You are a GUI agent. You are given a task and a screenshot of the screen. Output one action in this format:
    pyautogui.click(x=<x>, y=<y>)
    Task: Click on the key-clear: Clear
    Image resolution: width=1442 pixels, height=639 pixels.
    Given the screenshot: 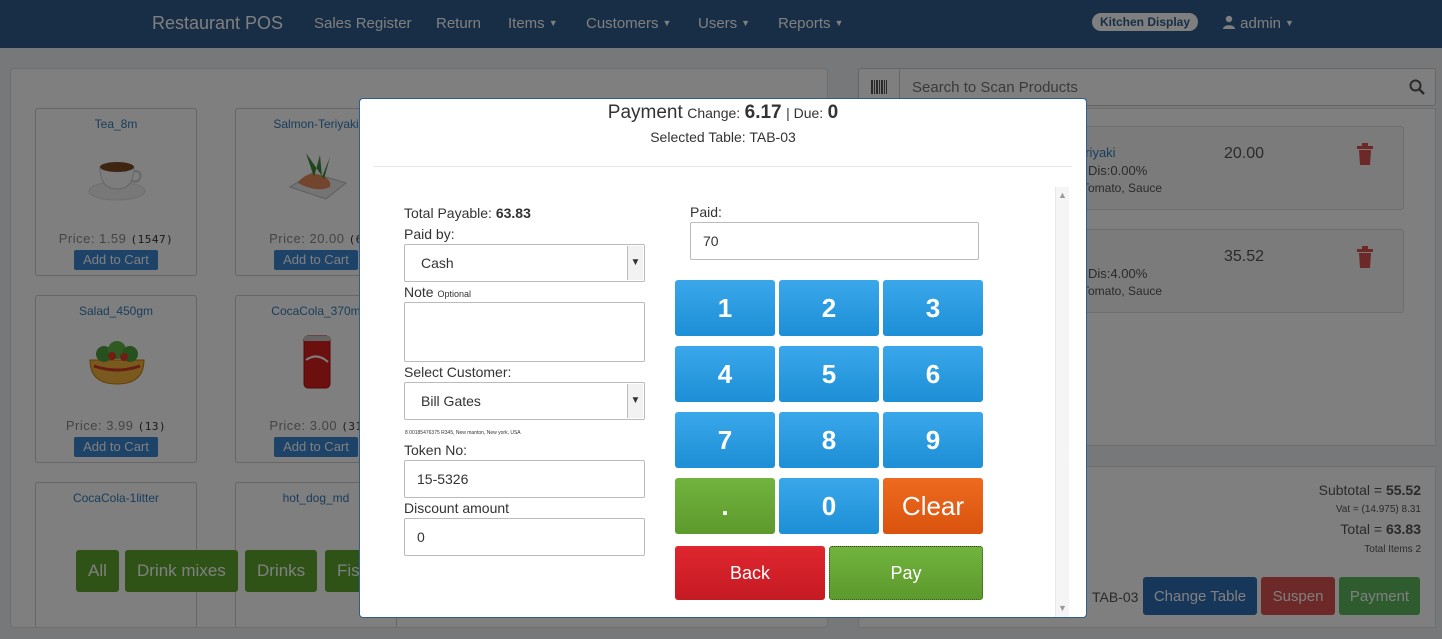 What is the action you would take?
    pyautogui.click(x=933, y=506)
    